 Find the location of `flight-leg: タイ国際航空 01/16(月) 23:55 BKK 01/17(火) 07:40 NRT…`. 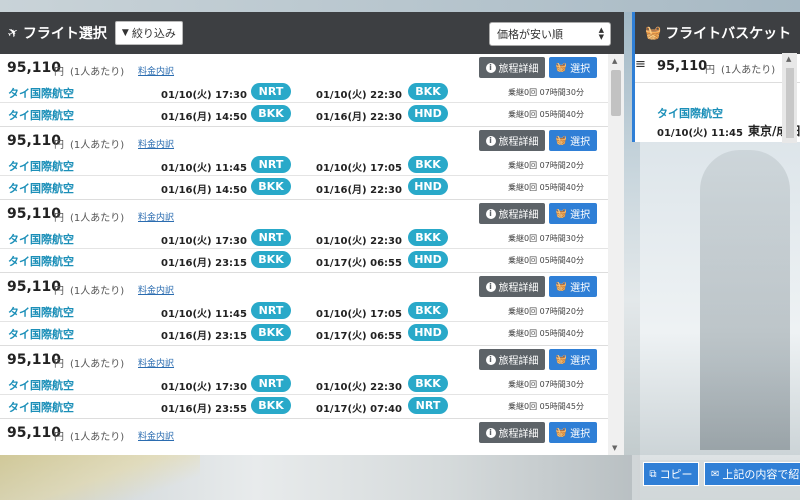

flight-leg: タイ国際航空 01/16(月) 23:55 BKK 01/17(火) 07:40 NRT… is located at coordinates (304, 406).